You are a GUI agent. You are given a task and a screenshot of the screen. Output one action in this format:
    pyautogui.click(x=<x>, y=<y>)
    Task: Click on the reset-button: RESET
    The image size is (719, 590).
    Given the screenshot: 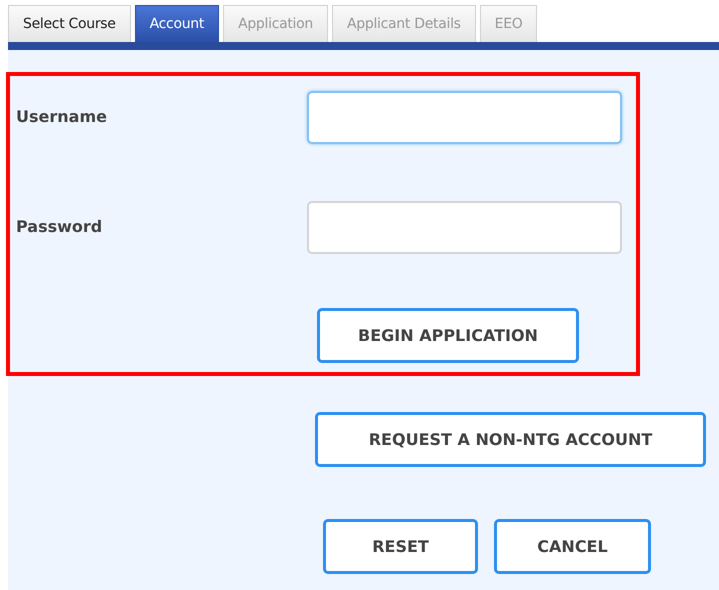 What is the action you would take?
    pyautogui.click(x=400, y=546)
    